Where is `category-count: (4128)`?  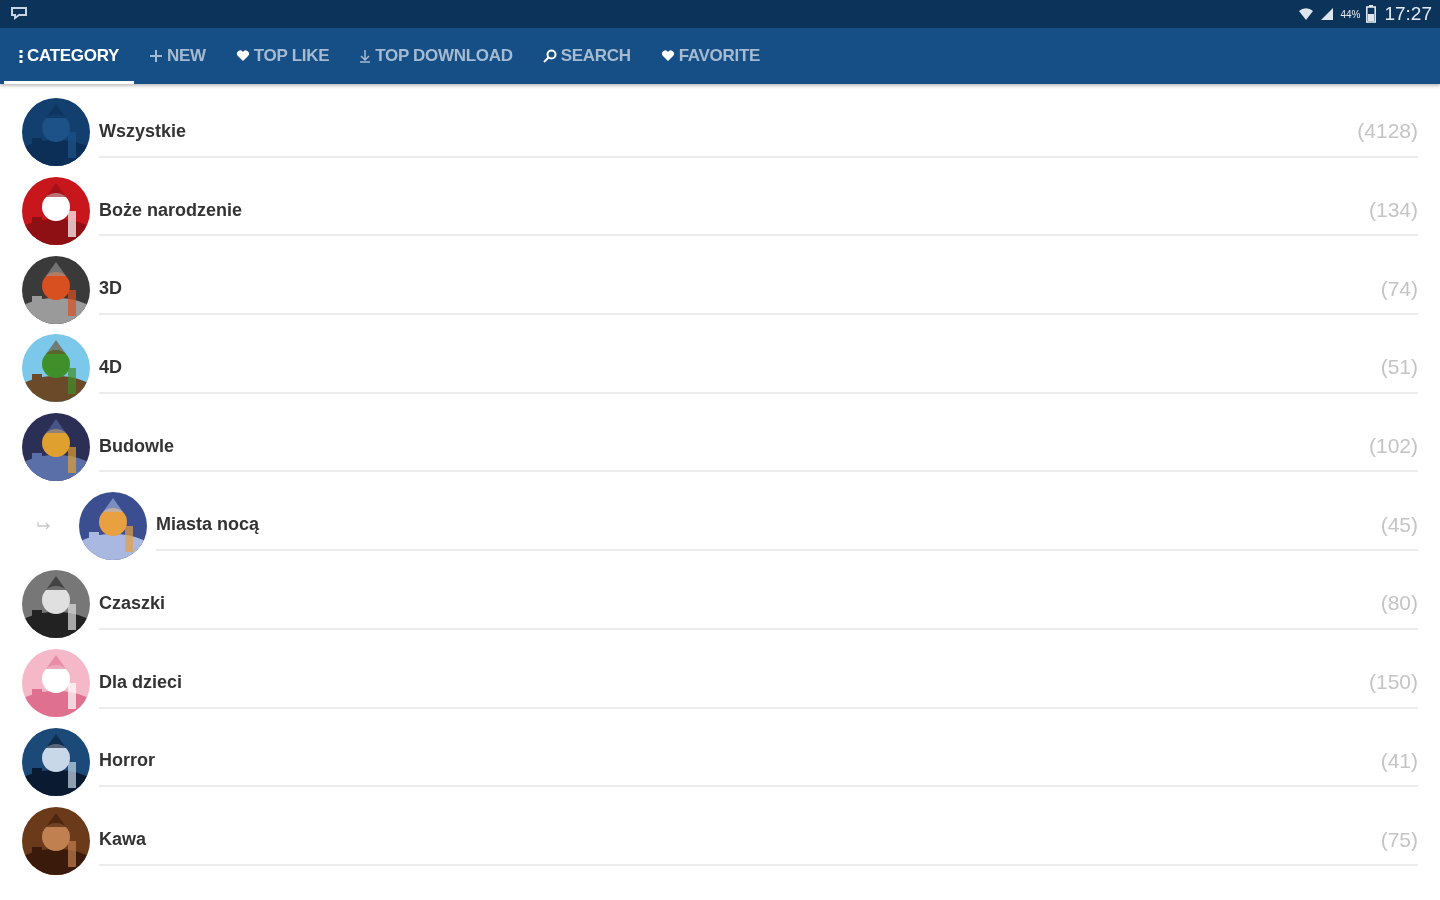 category-count: (4128) is located at coordinates (1387, 131).